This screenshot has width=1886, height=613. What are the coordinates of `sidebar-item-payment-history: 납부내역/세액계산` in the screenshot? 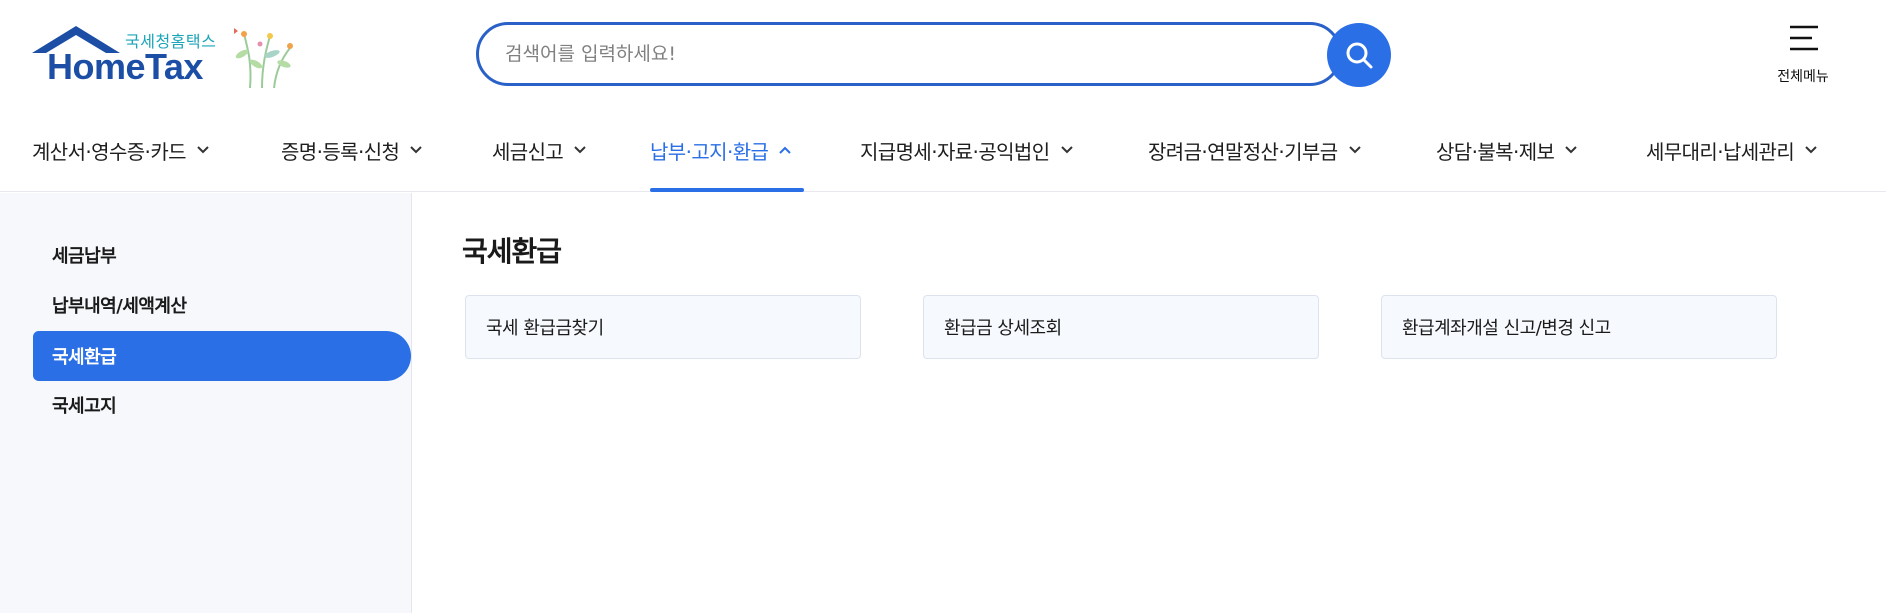 It's located at (222, 305).